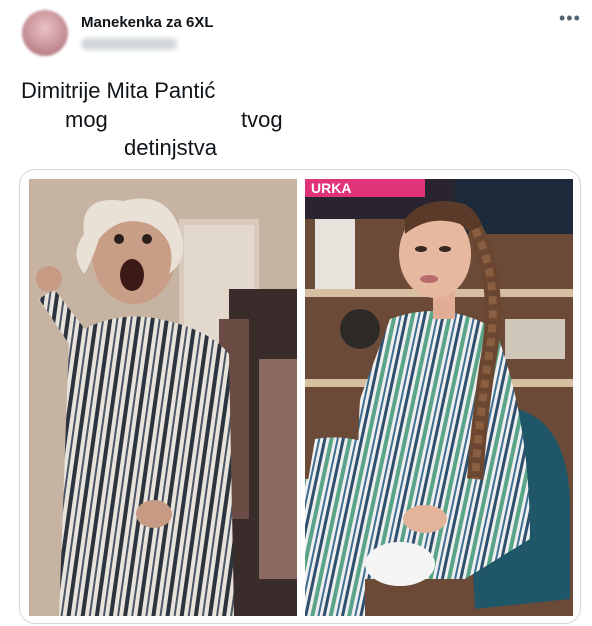 Image resolution: width=592 pixels, height=626 pixels. I want to click on more-horizontal-icon: •••, so click(570, 18).